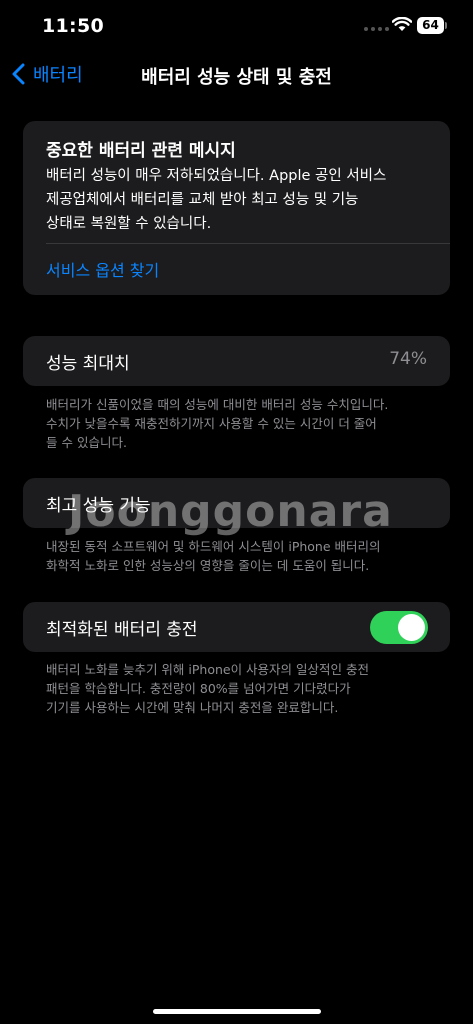 This screenshot has width=473, height=1024. Describe the element at coordinates (122, 630) in the screenshot. I see `optimized-charging-label: 최적화된 배터리 충전` at that location.